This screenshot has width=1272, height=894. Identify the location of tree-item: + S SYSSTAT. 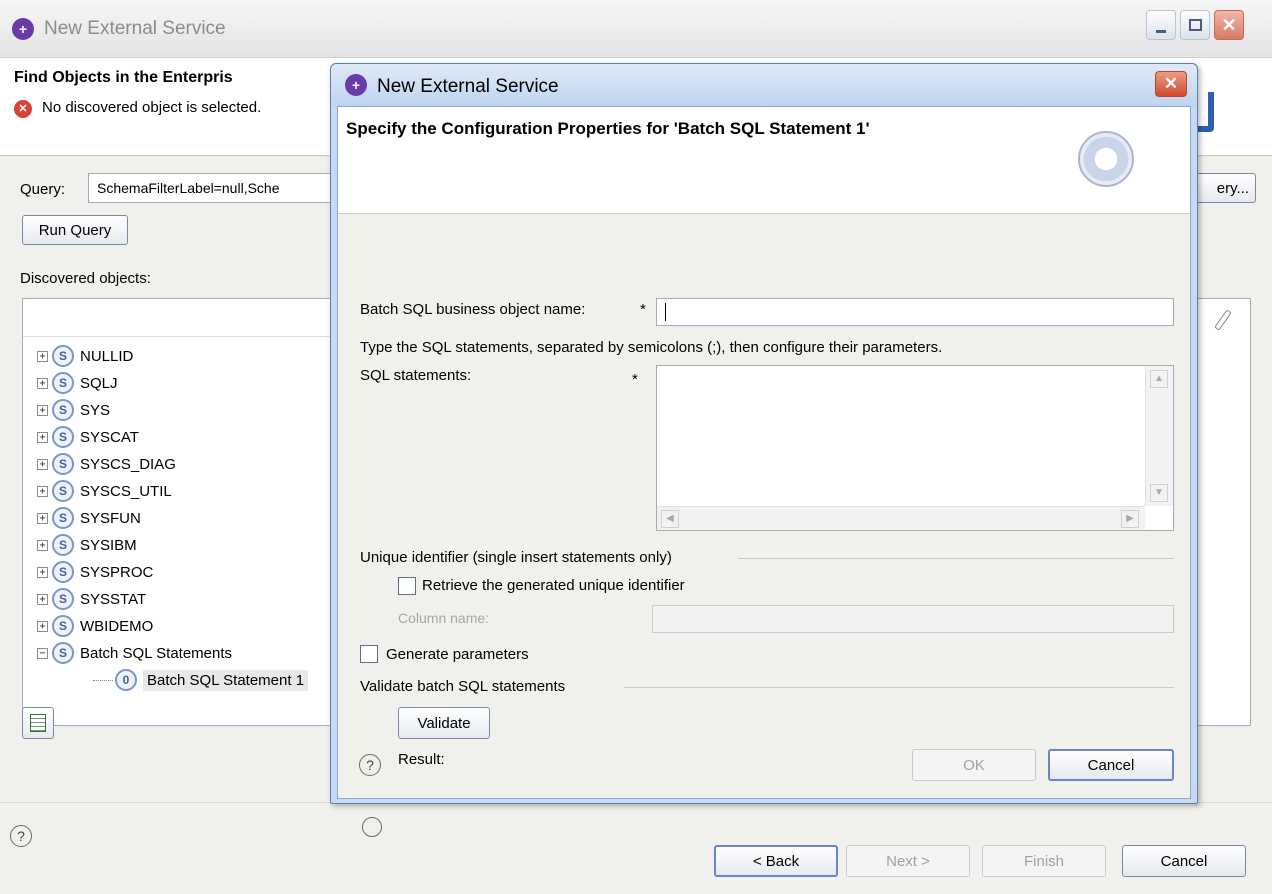
(91, 599).